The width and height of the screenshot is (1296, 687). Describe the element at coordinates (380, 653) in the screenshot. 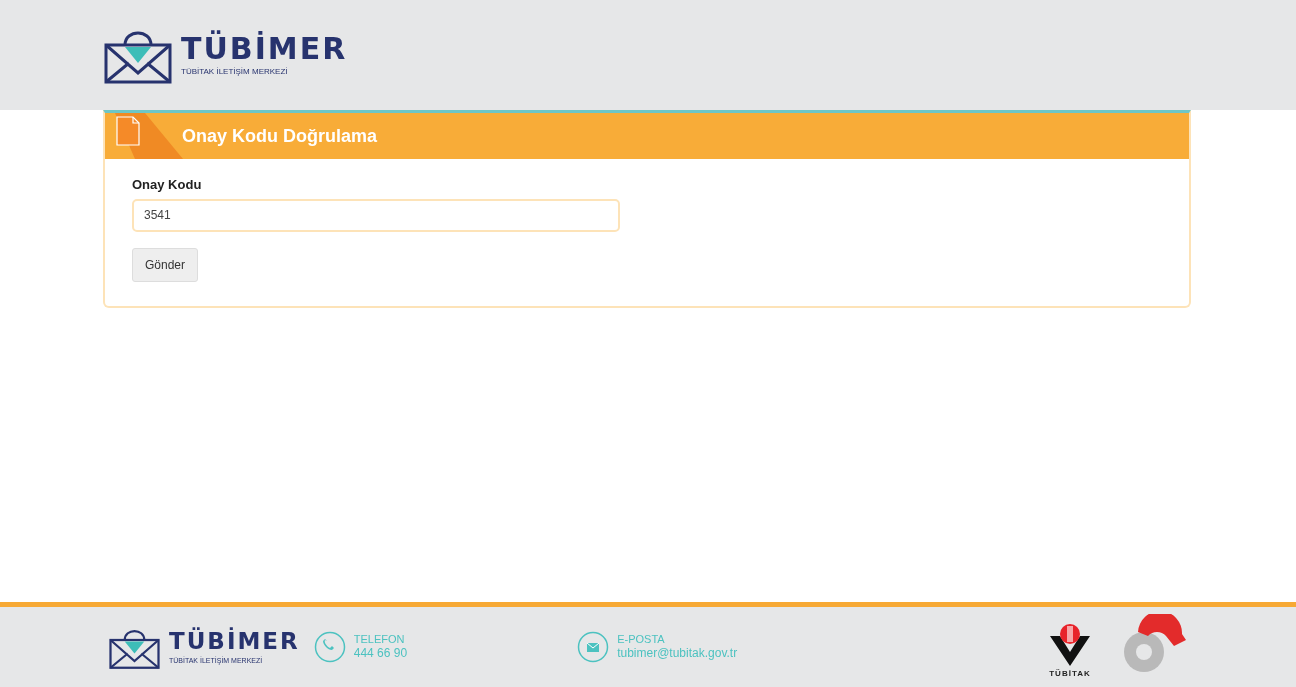

I see `contact-value: 444 66 90` at that location.